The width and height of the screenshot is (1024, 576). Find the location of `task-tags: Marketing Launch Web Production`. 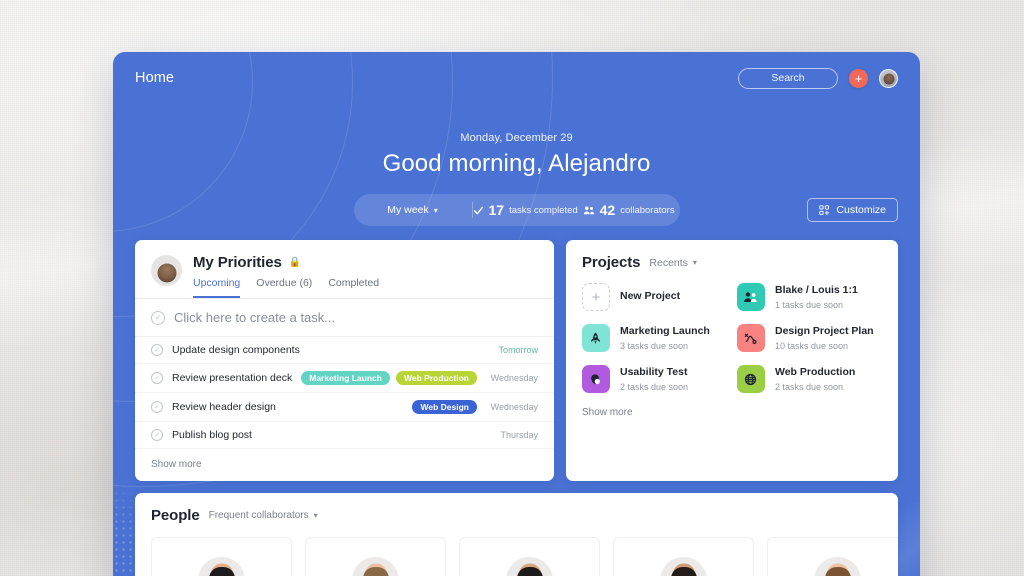

task-tags: Marketing Launch Web Production is located at coordinates (389, 378).